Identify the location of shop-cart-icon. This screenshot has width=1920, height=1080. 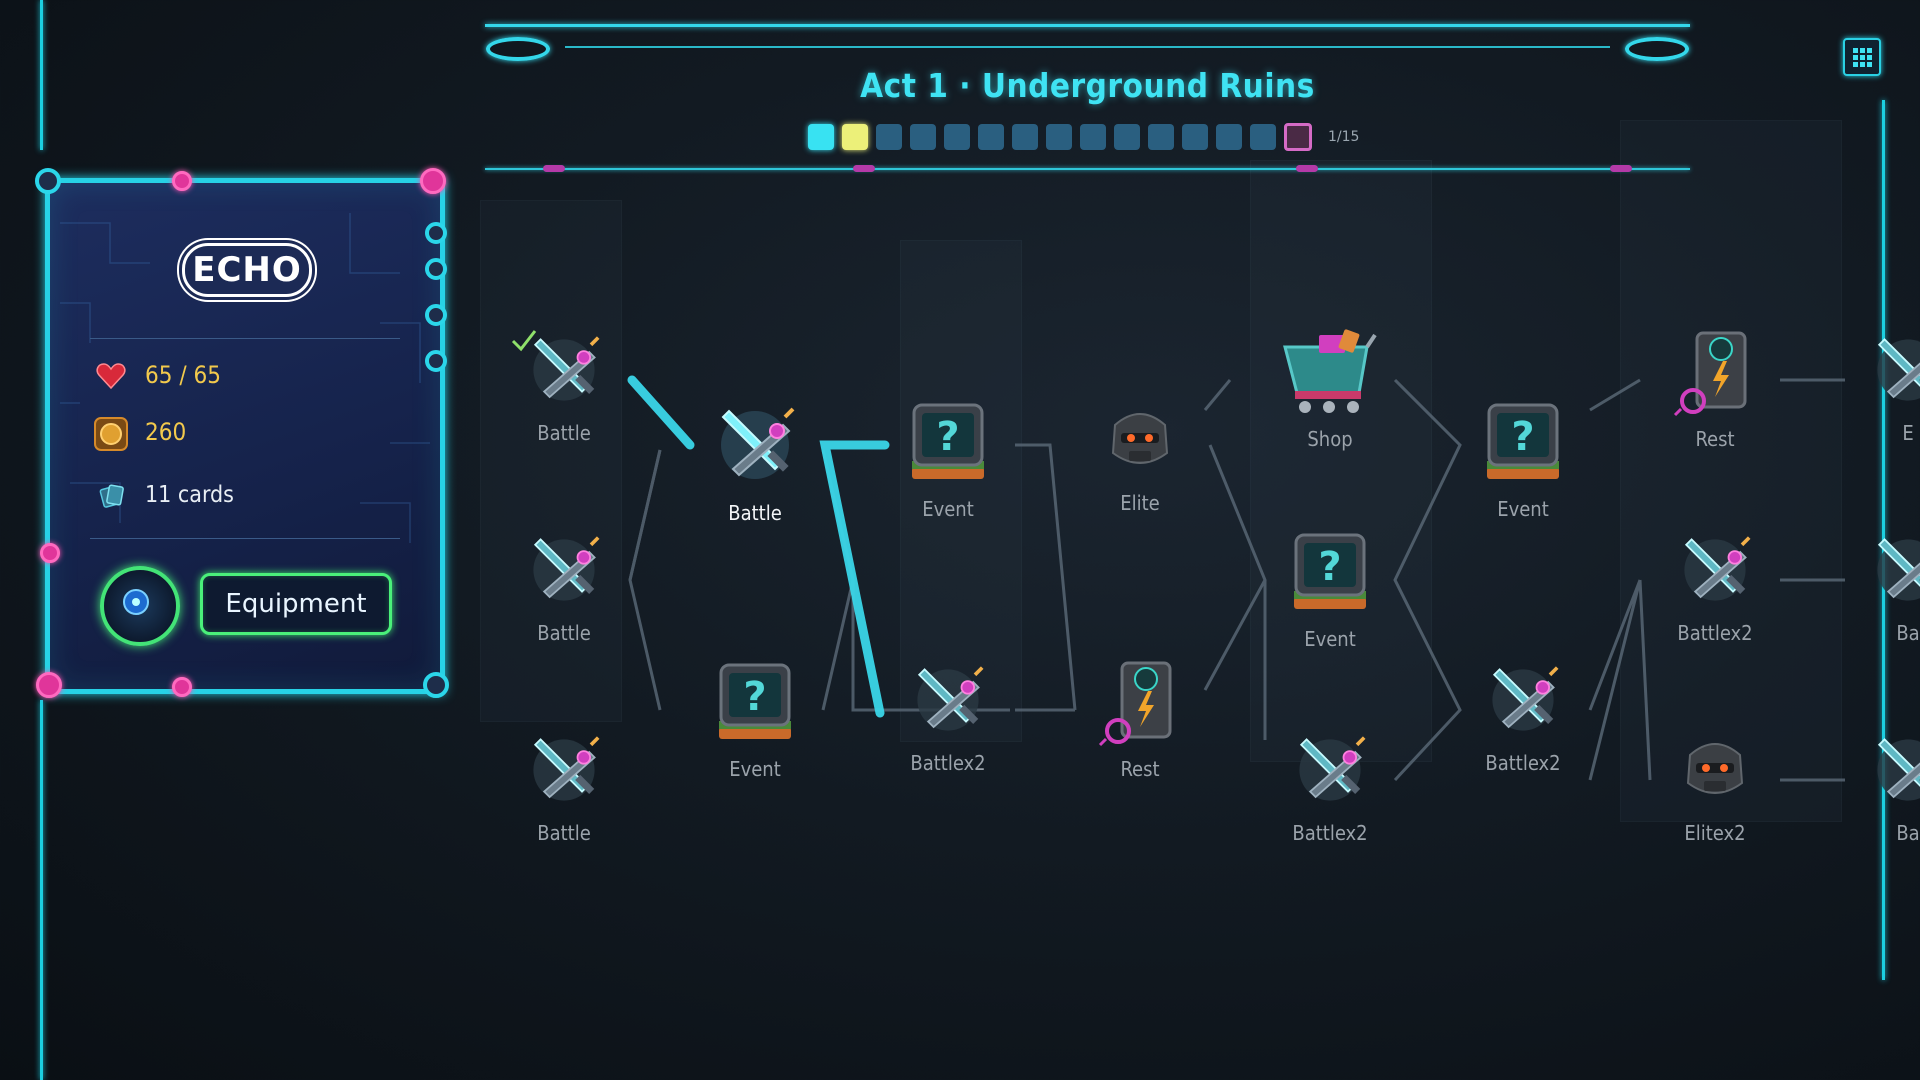
(1330, 373).